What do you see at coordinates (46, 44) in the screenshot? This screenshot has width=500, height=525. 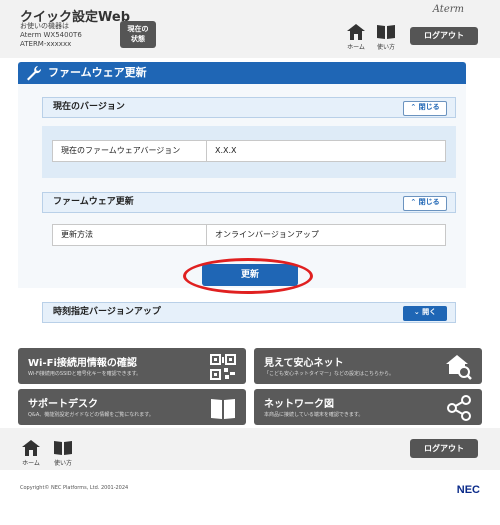 I see `device-id: ATERM-xxxxxx` at bounding box center [46, 44].